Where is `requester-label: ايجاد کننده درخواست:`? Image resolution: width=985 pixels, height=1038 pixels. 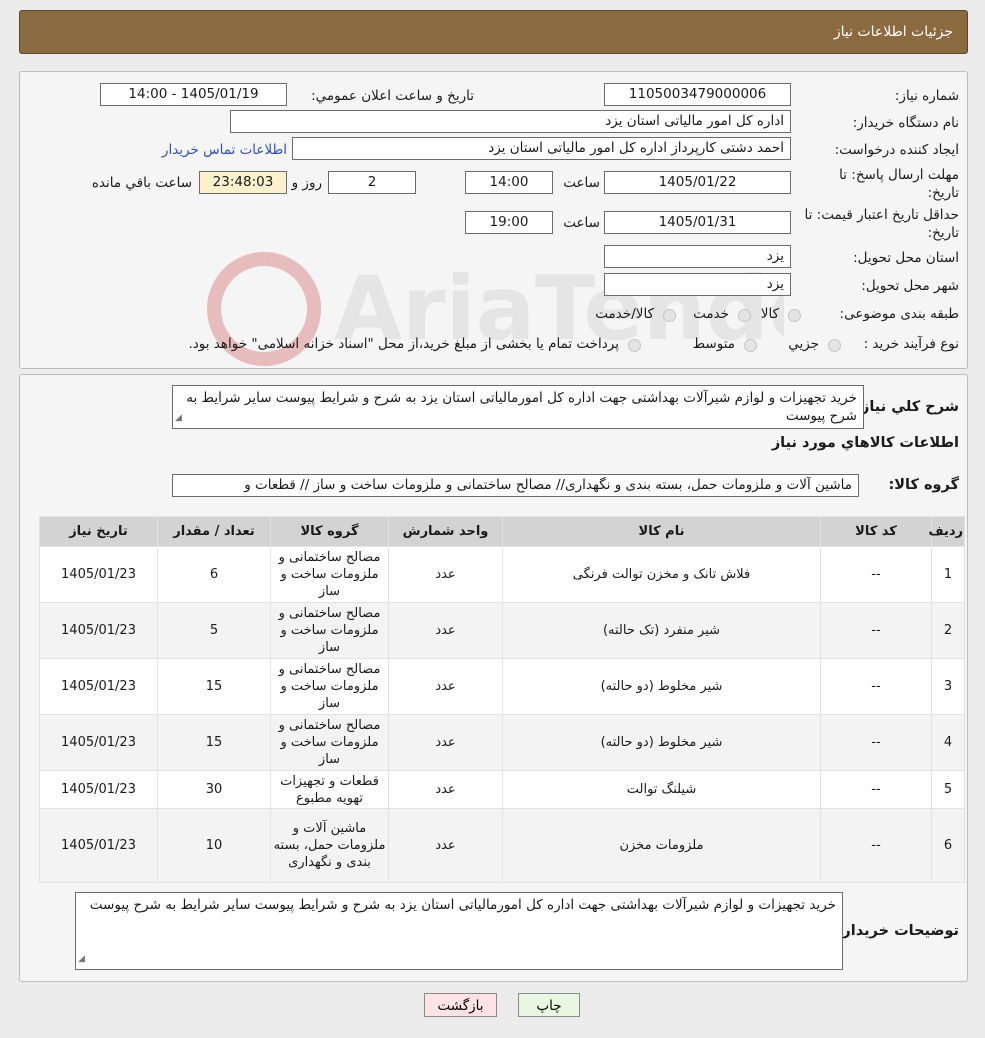 requester-label: ايجاد کننده درخواست: is located at coordinates (896, 150).